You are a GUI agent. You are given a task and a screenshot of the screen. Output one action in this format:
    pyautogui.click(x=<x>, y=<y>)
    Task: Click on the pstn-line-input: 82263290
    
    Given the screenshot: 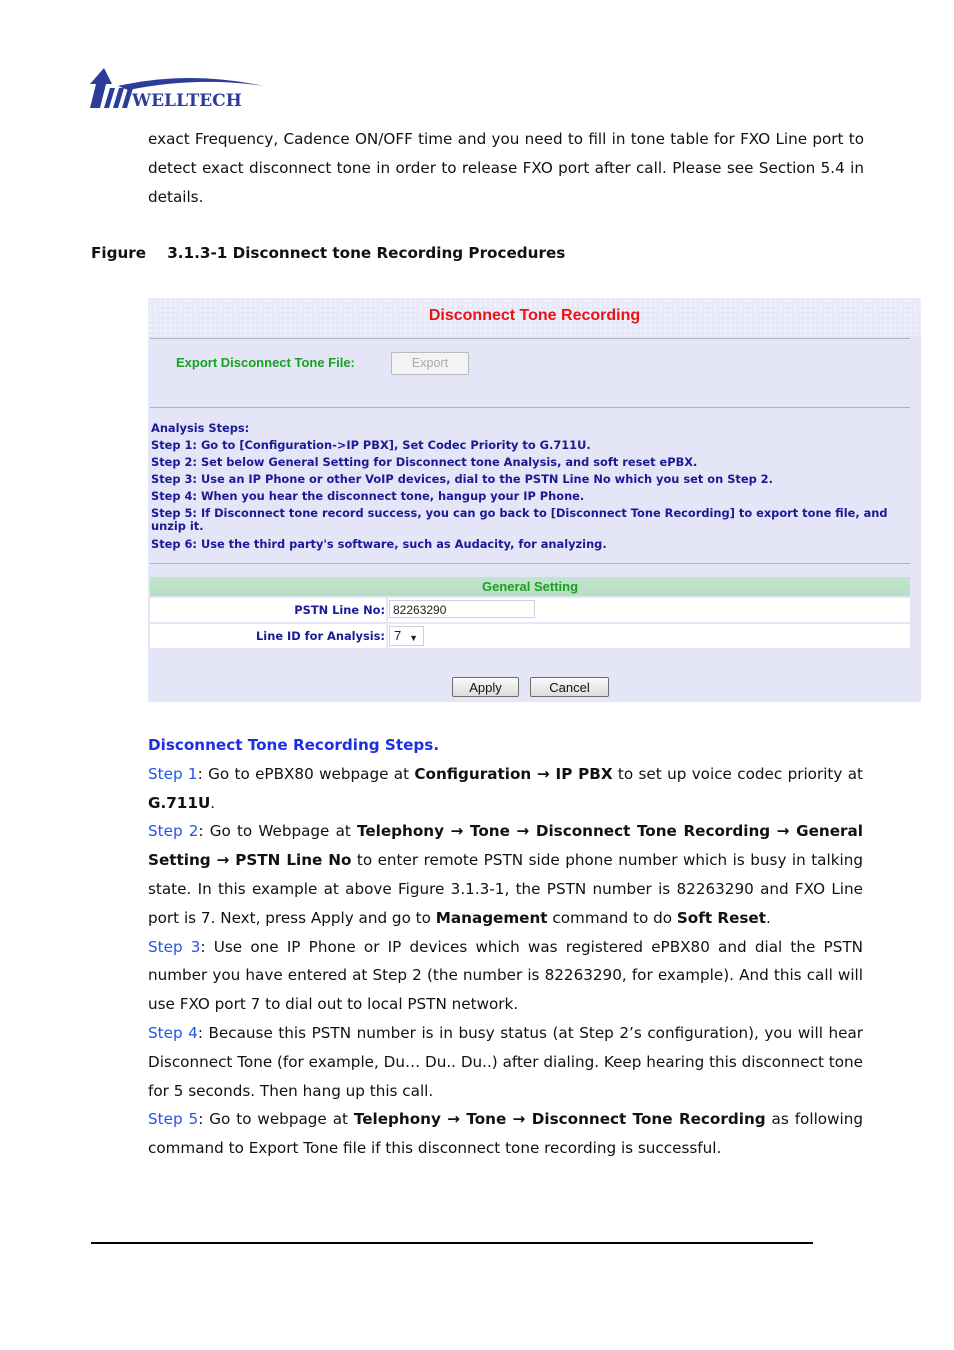 What is the action you would take?
    pyautogui.click(x=462, y=609)
    